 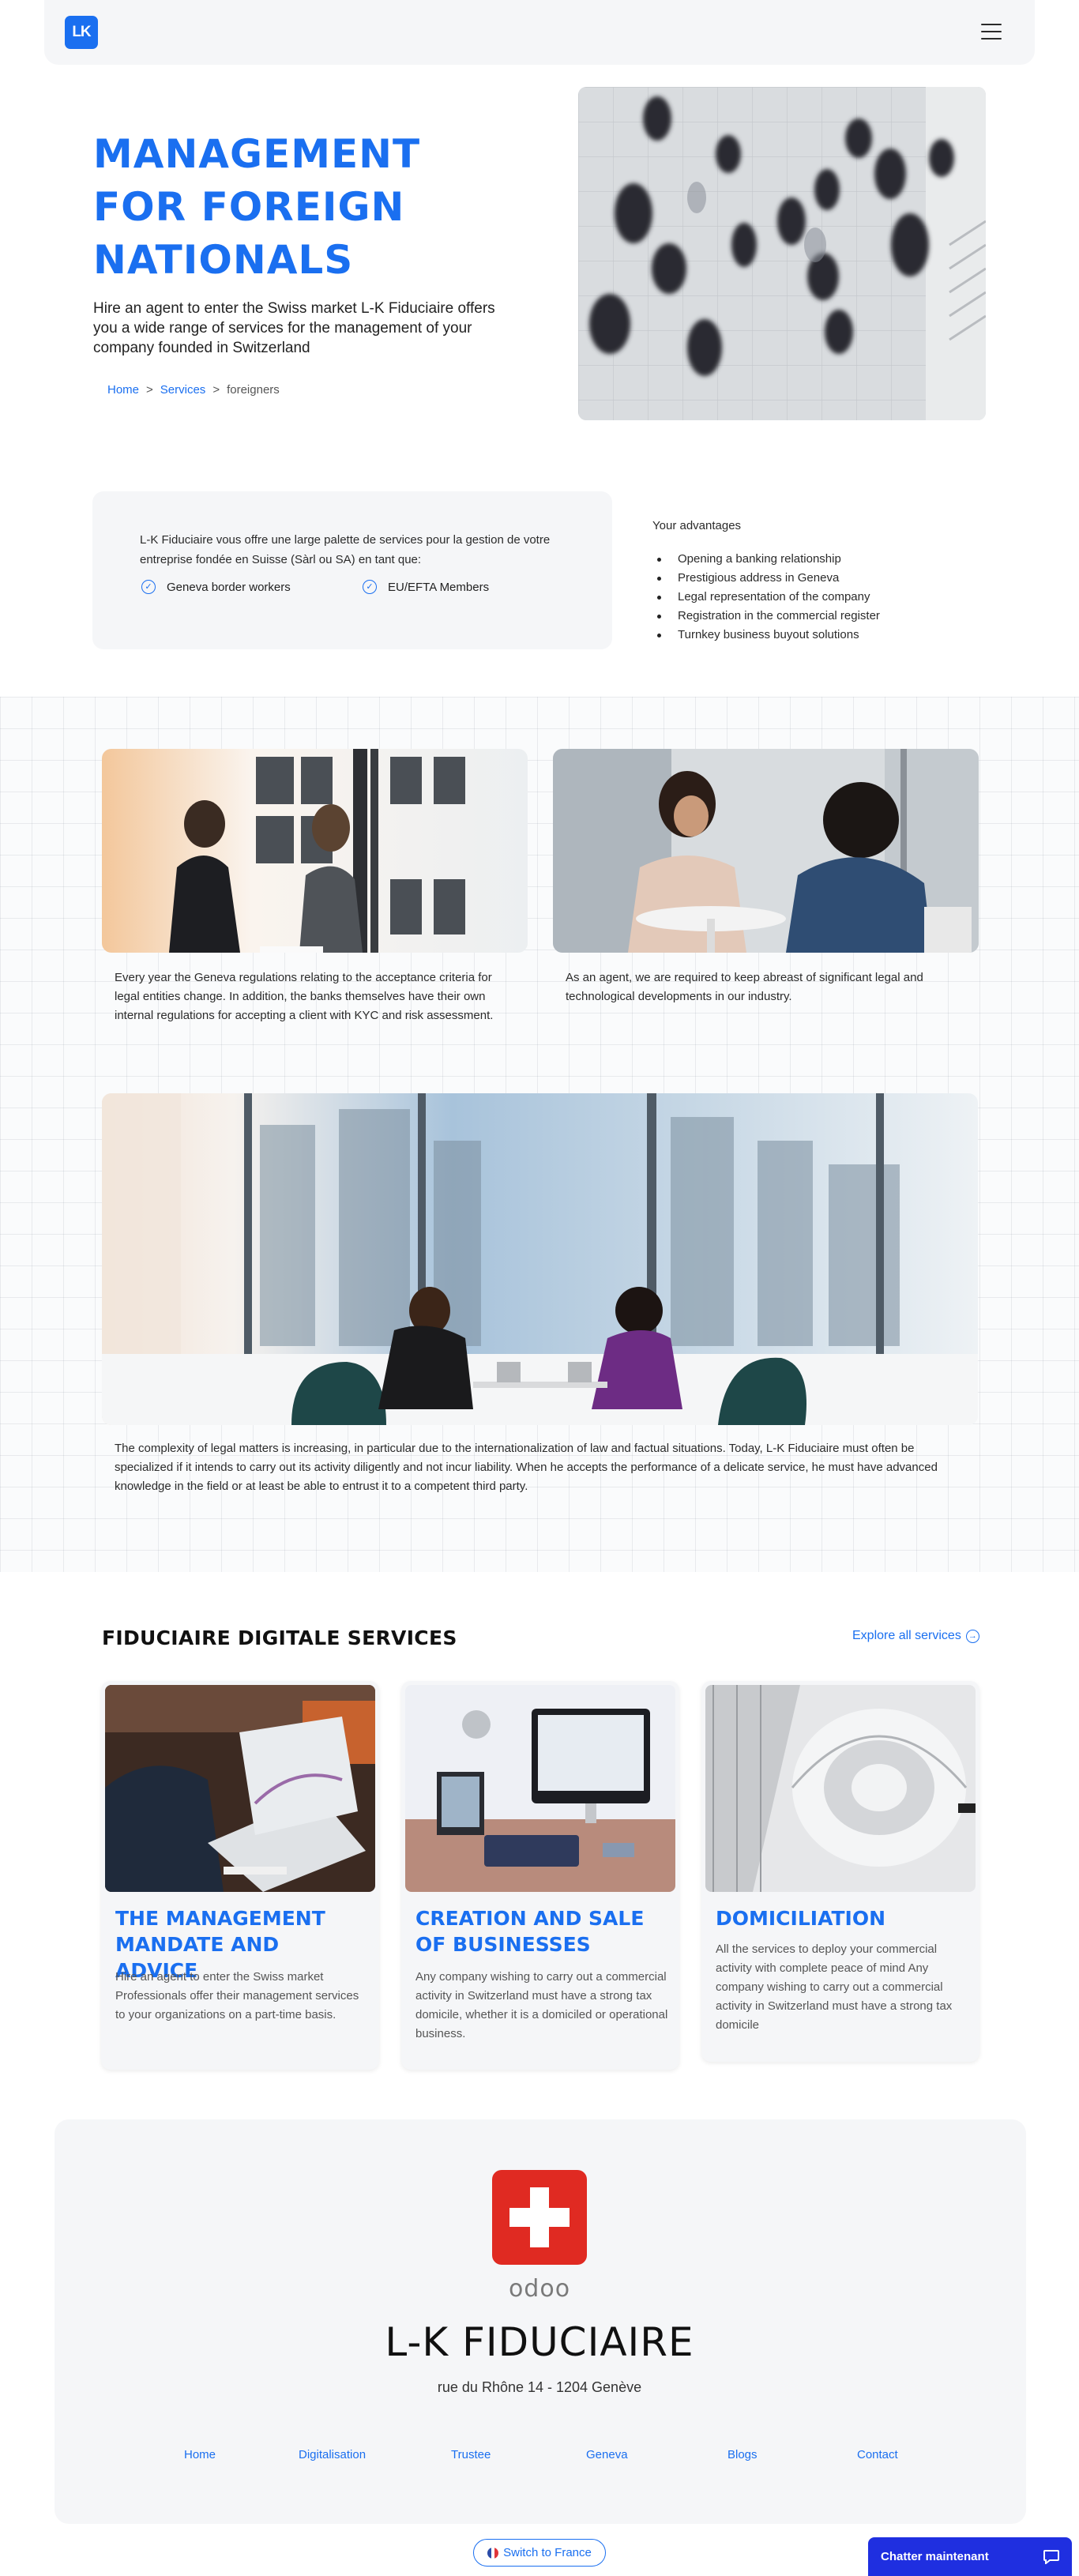 I want to click on footer-link-home: Home, so click(x=200, y=2454).